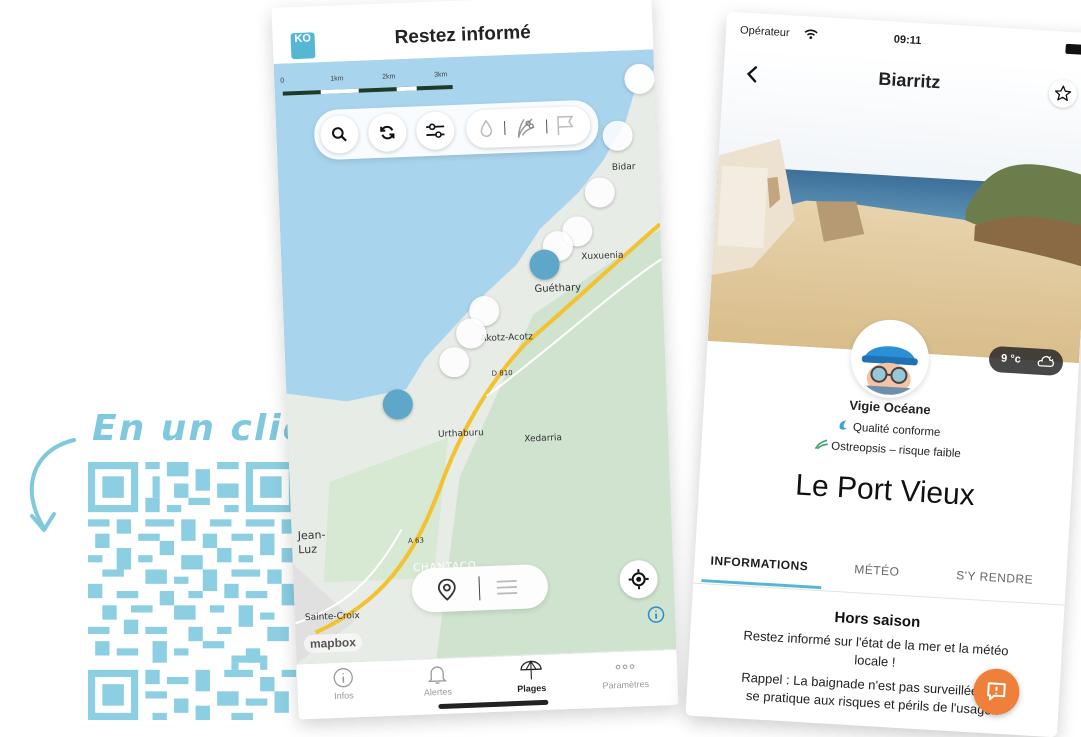  I want to click on detail-tabs: INFORMATIONS MÉTÉO S'Y RENDRE, so click(880, 572).